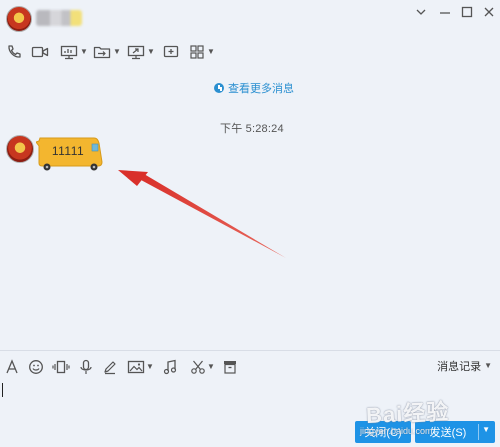  I want to click on video-camera-icon, so click(40, 52).